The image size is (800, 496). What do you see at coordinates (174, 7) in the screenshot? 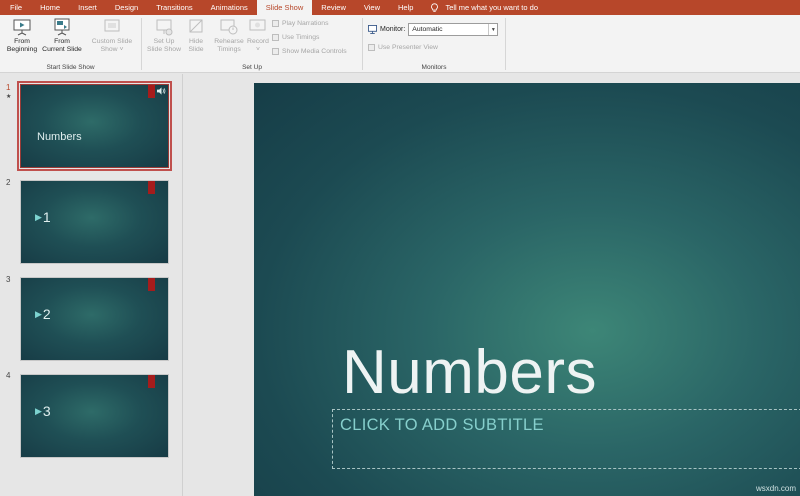
I see `tab-transitions: Transitions` at bounding box center [174, 7].